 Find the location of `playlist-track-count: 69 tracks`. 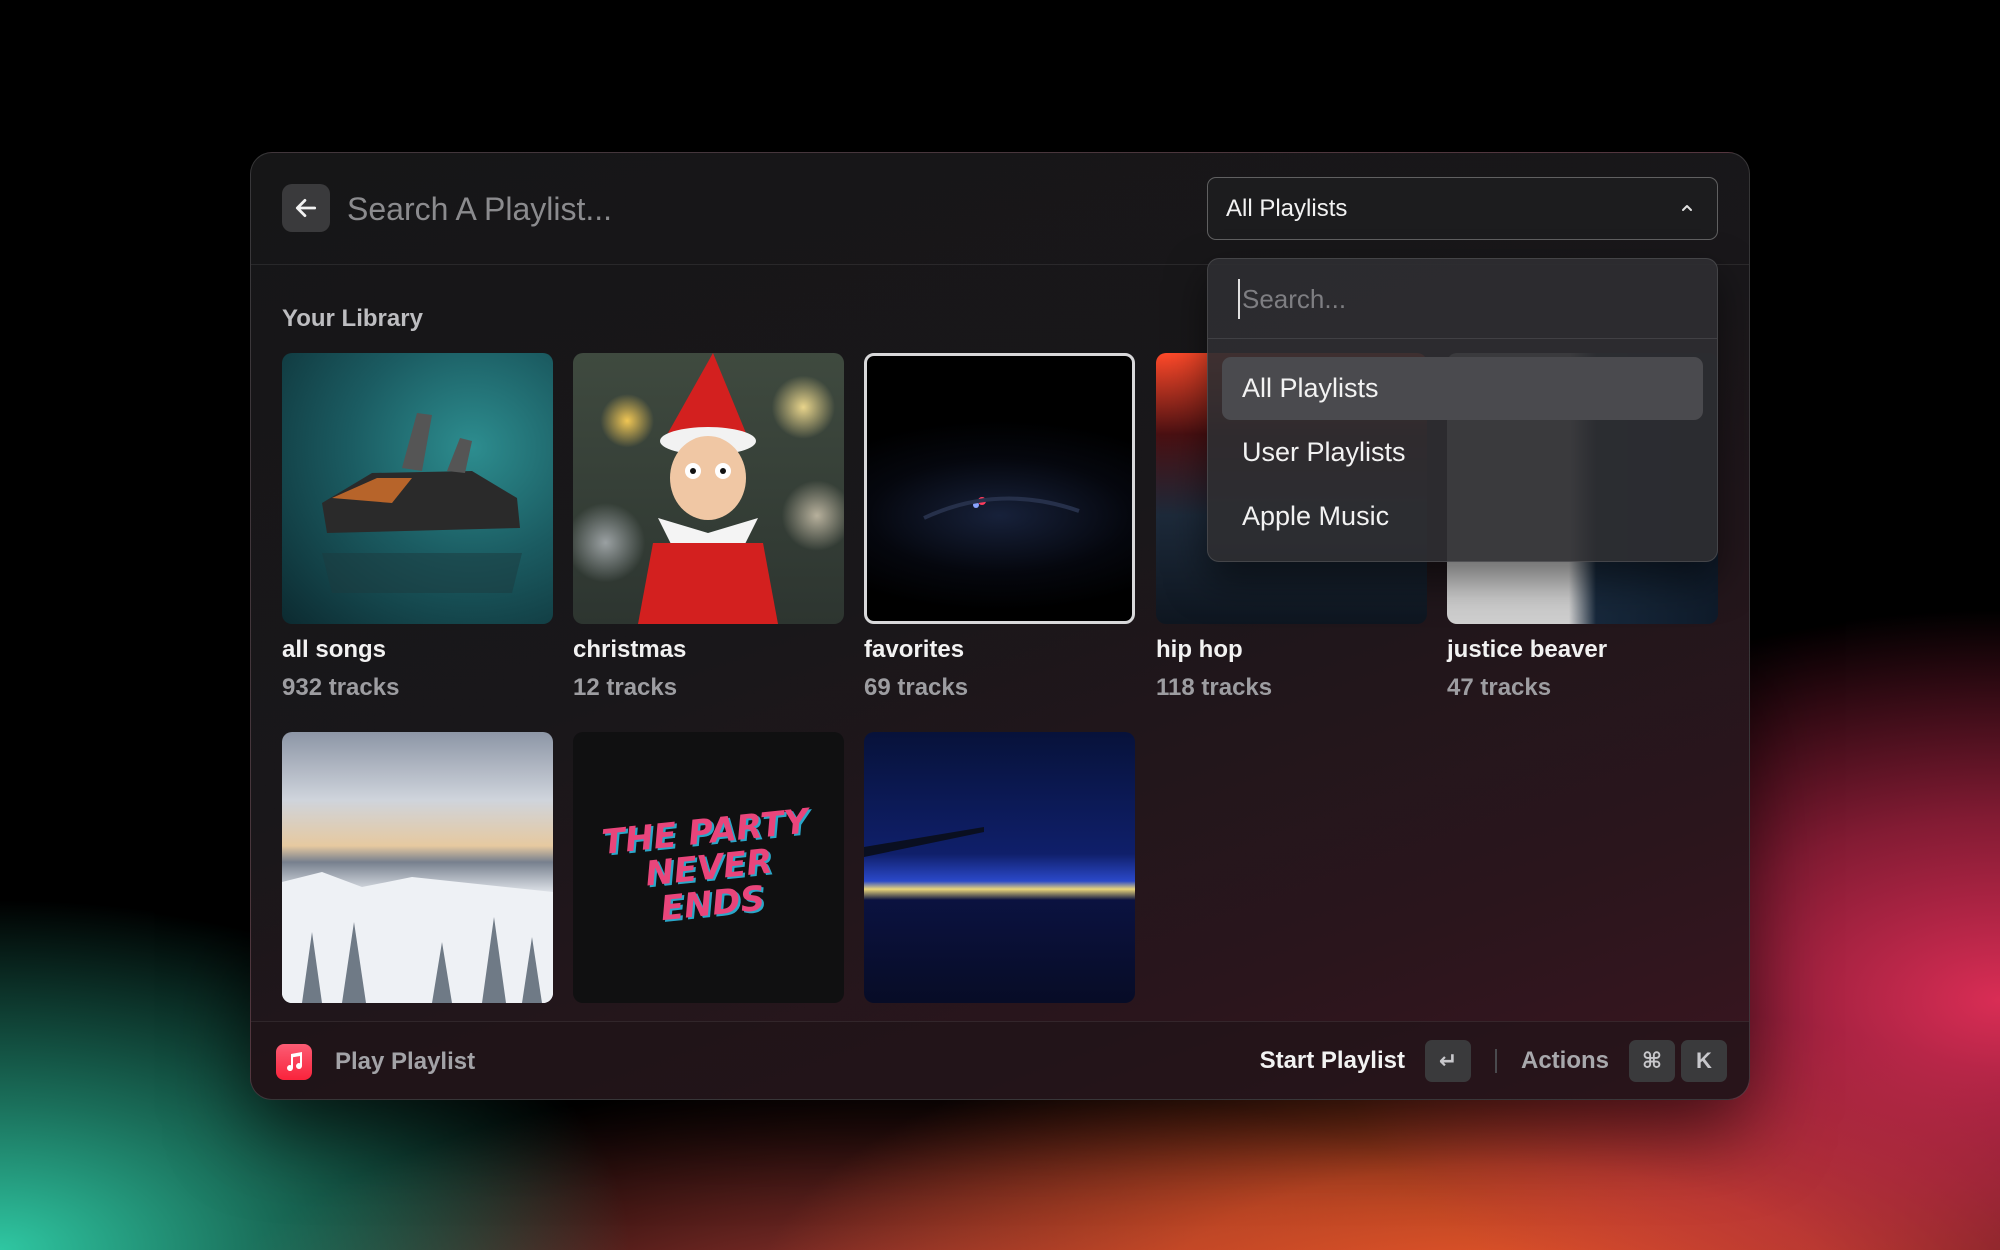

playlist-track-count: 69 tracks is located at coordinates (916, 687).